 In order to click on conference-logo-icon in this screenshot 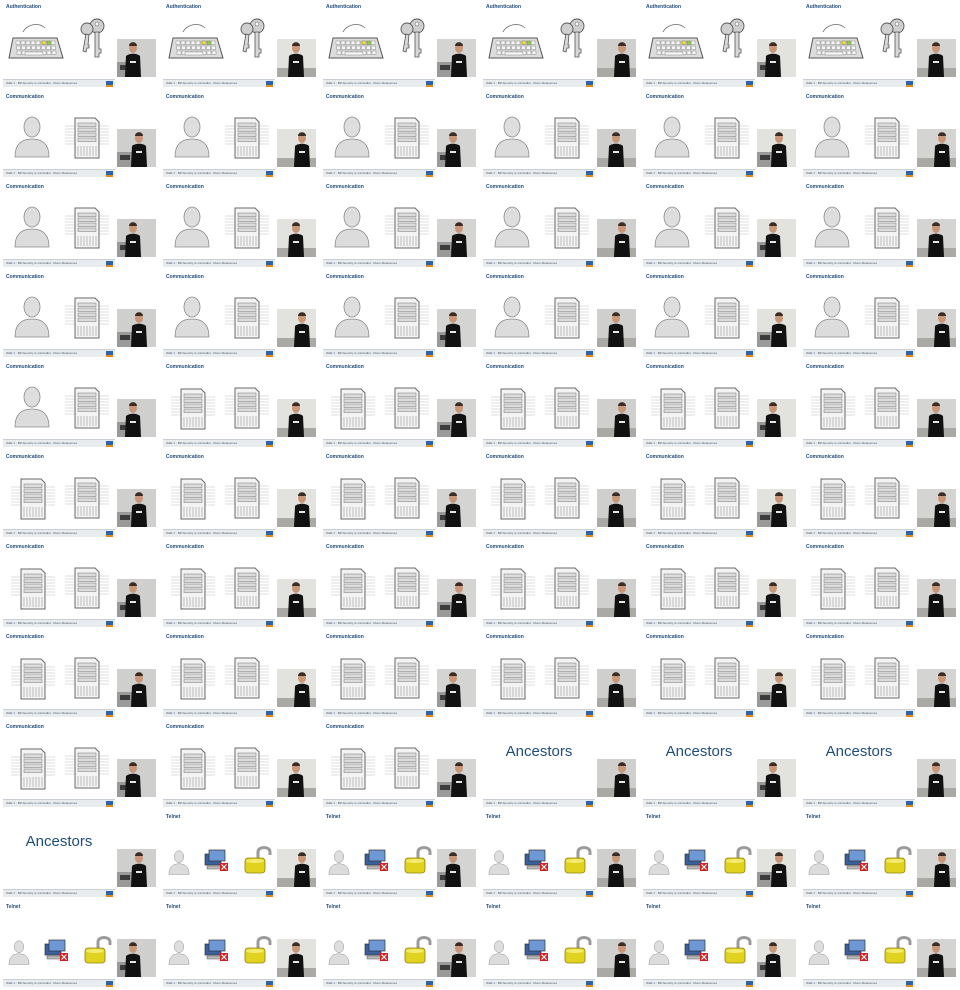, I will do `click(909, 624)`.